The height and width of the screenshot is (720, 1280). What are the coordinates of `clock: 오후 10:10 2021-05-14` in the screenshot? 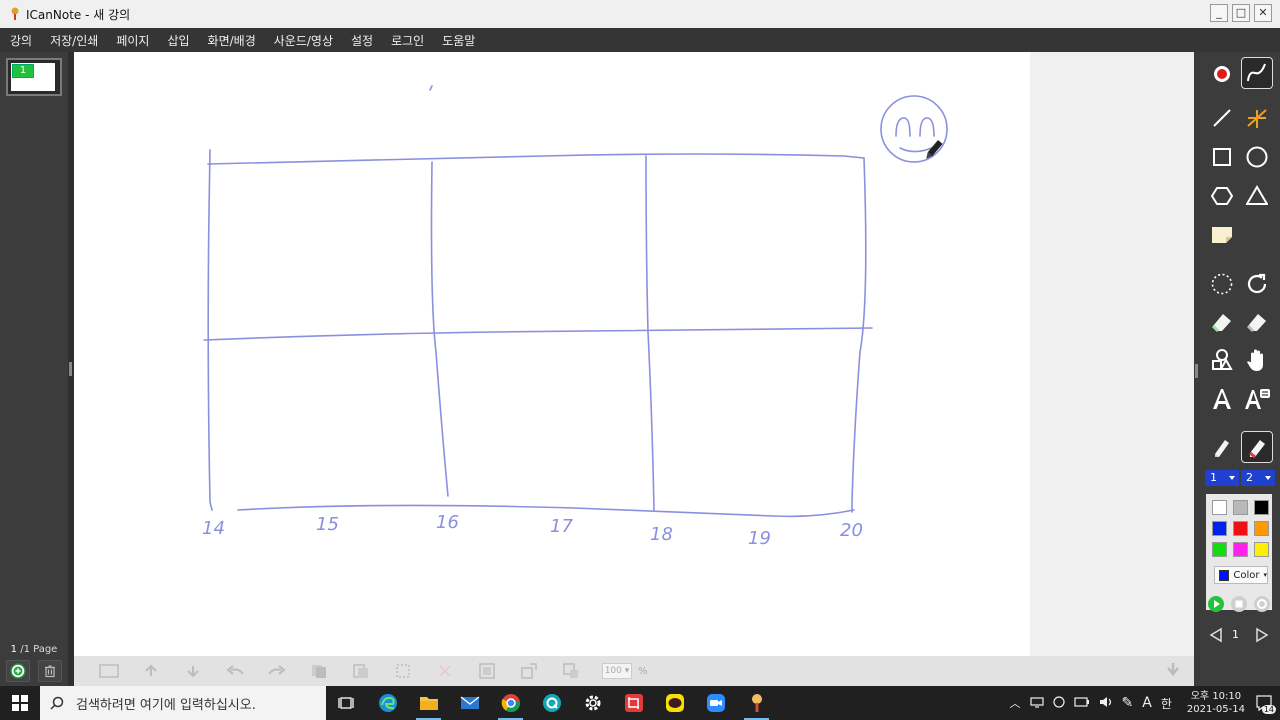 It's located at (1216, 703).